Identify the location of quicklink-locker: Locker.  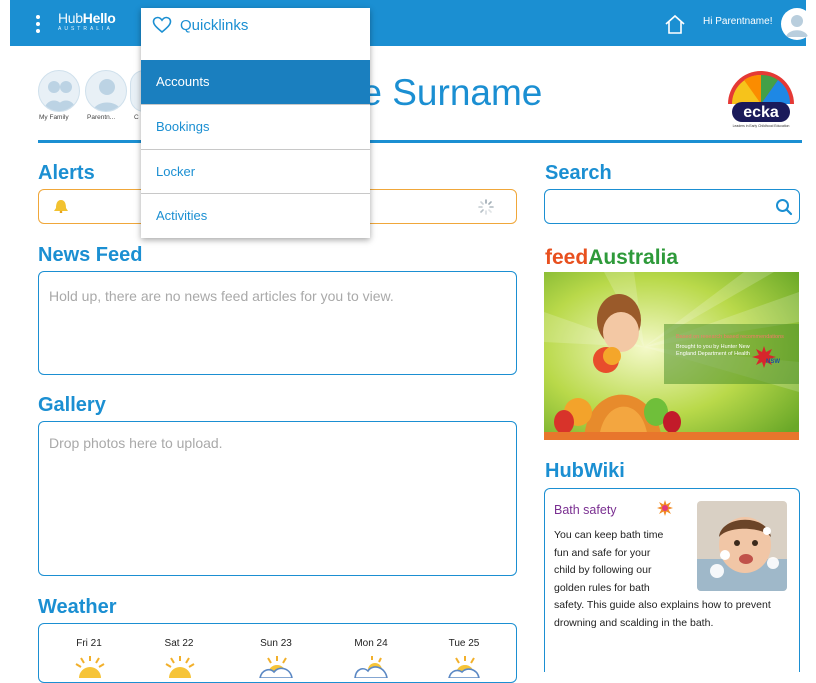
(255, 171).